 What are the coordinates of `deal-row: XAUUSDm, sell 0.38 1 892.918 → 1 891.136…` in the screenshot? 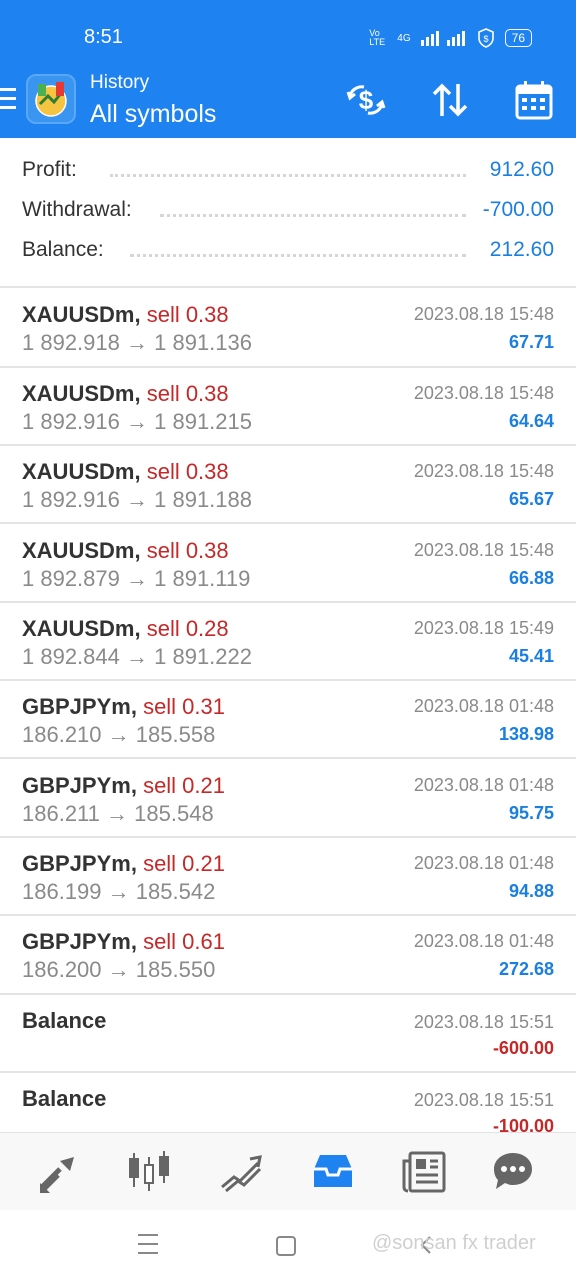 It's located at (288, 327).